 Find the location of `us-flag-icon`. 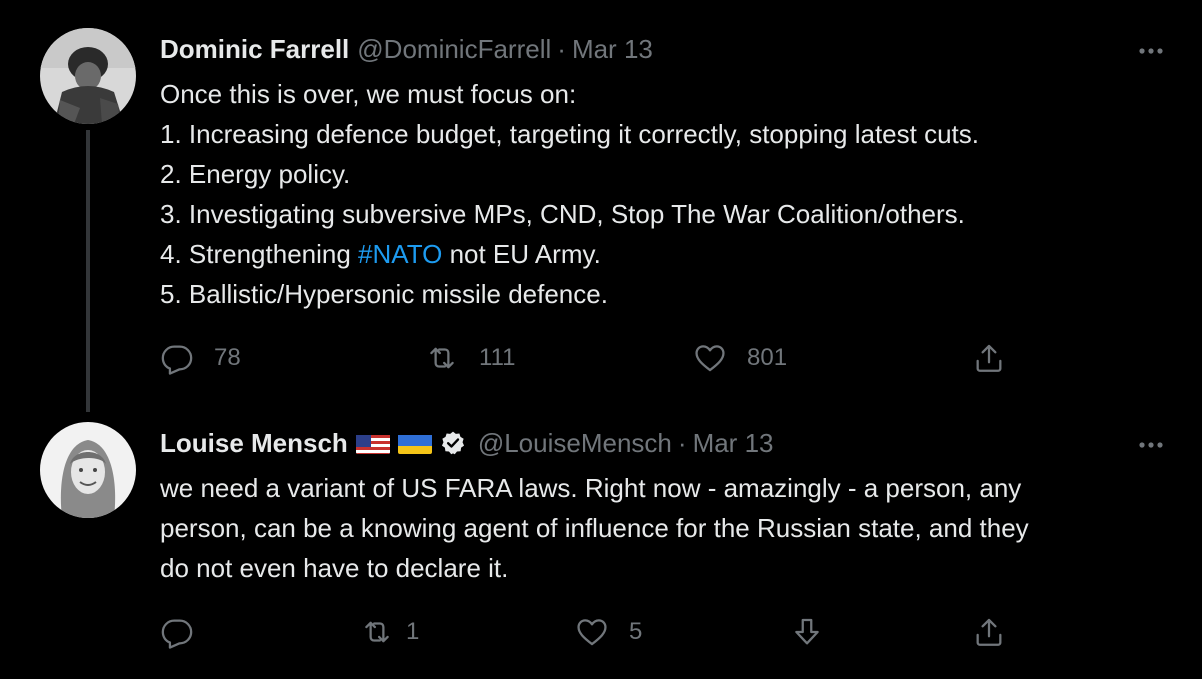

us-flag-icon is located at coordinates (372, 443).